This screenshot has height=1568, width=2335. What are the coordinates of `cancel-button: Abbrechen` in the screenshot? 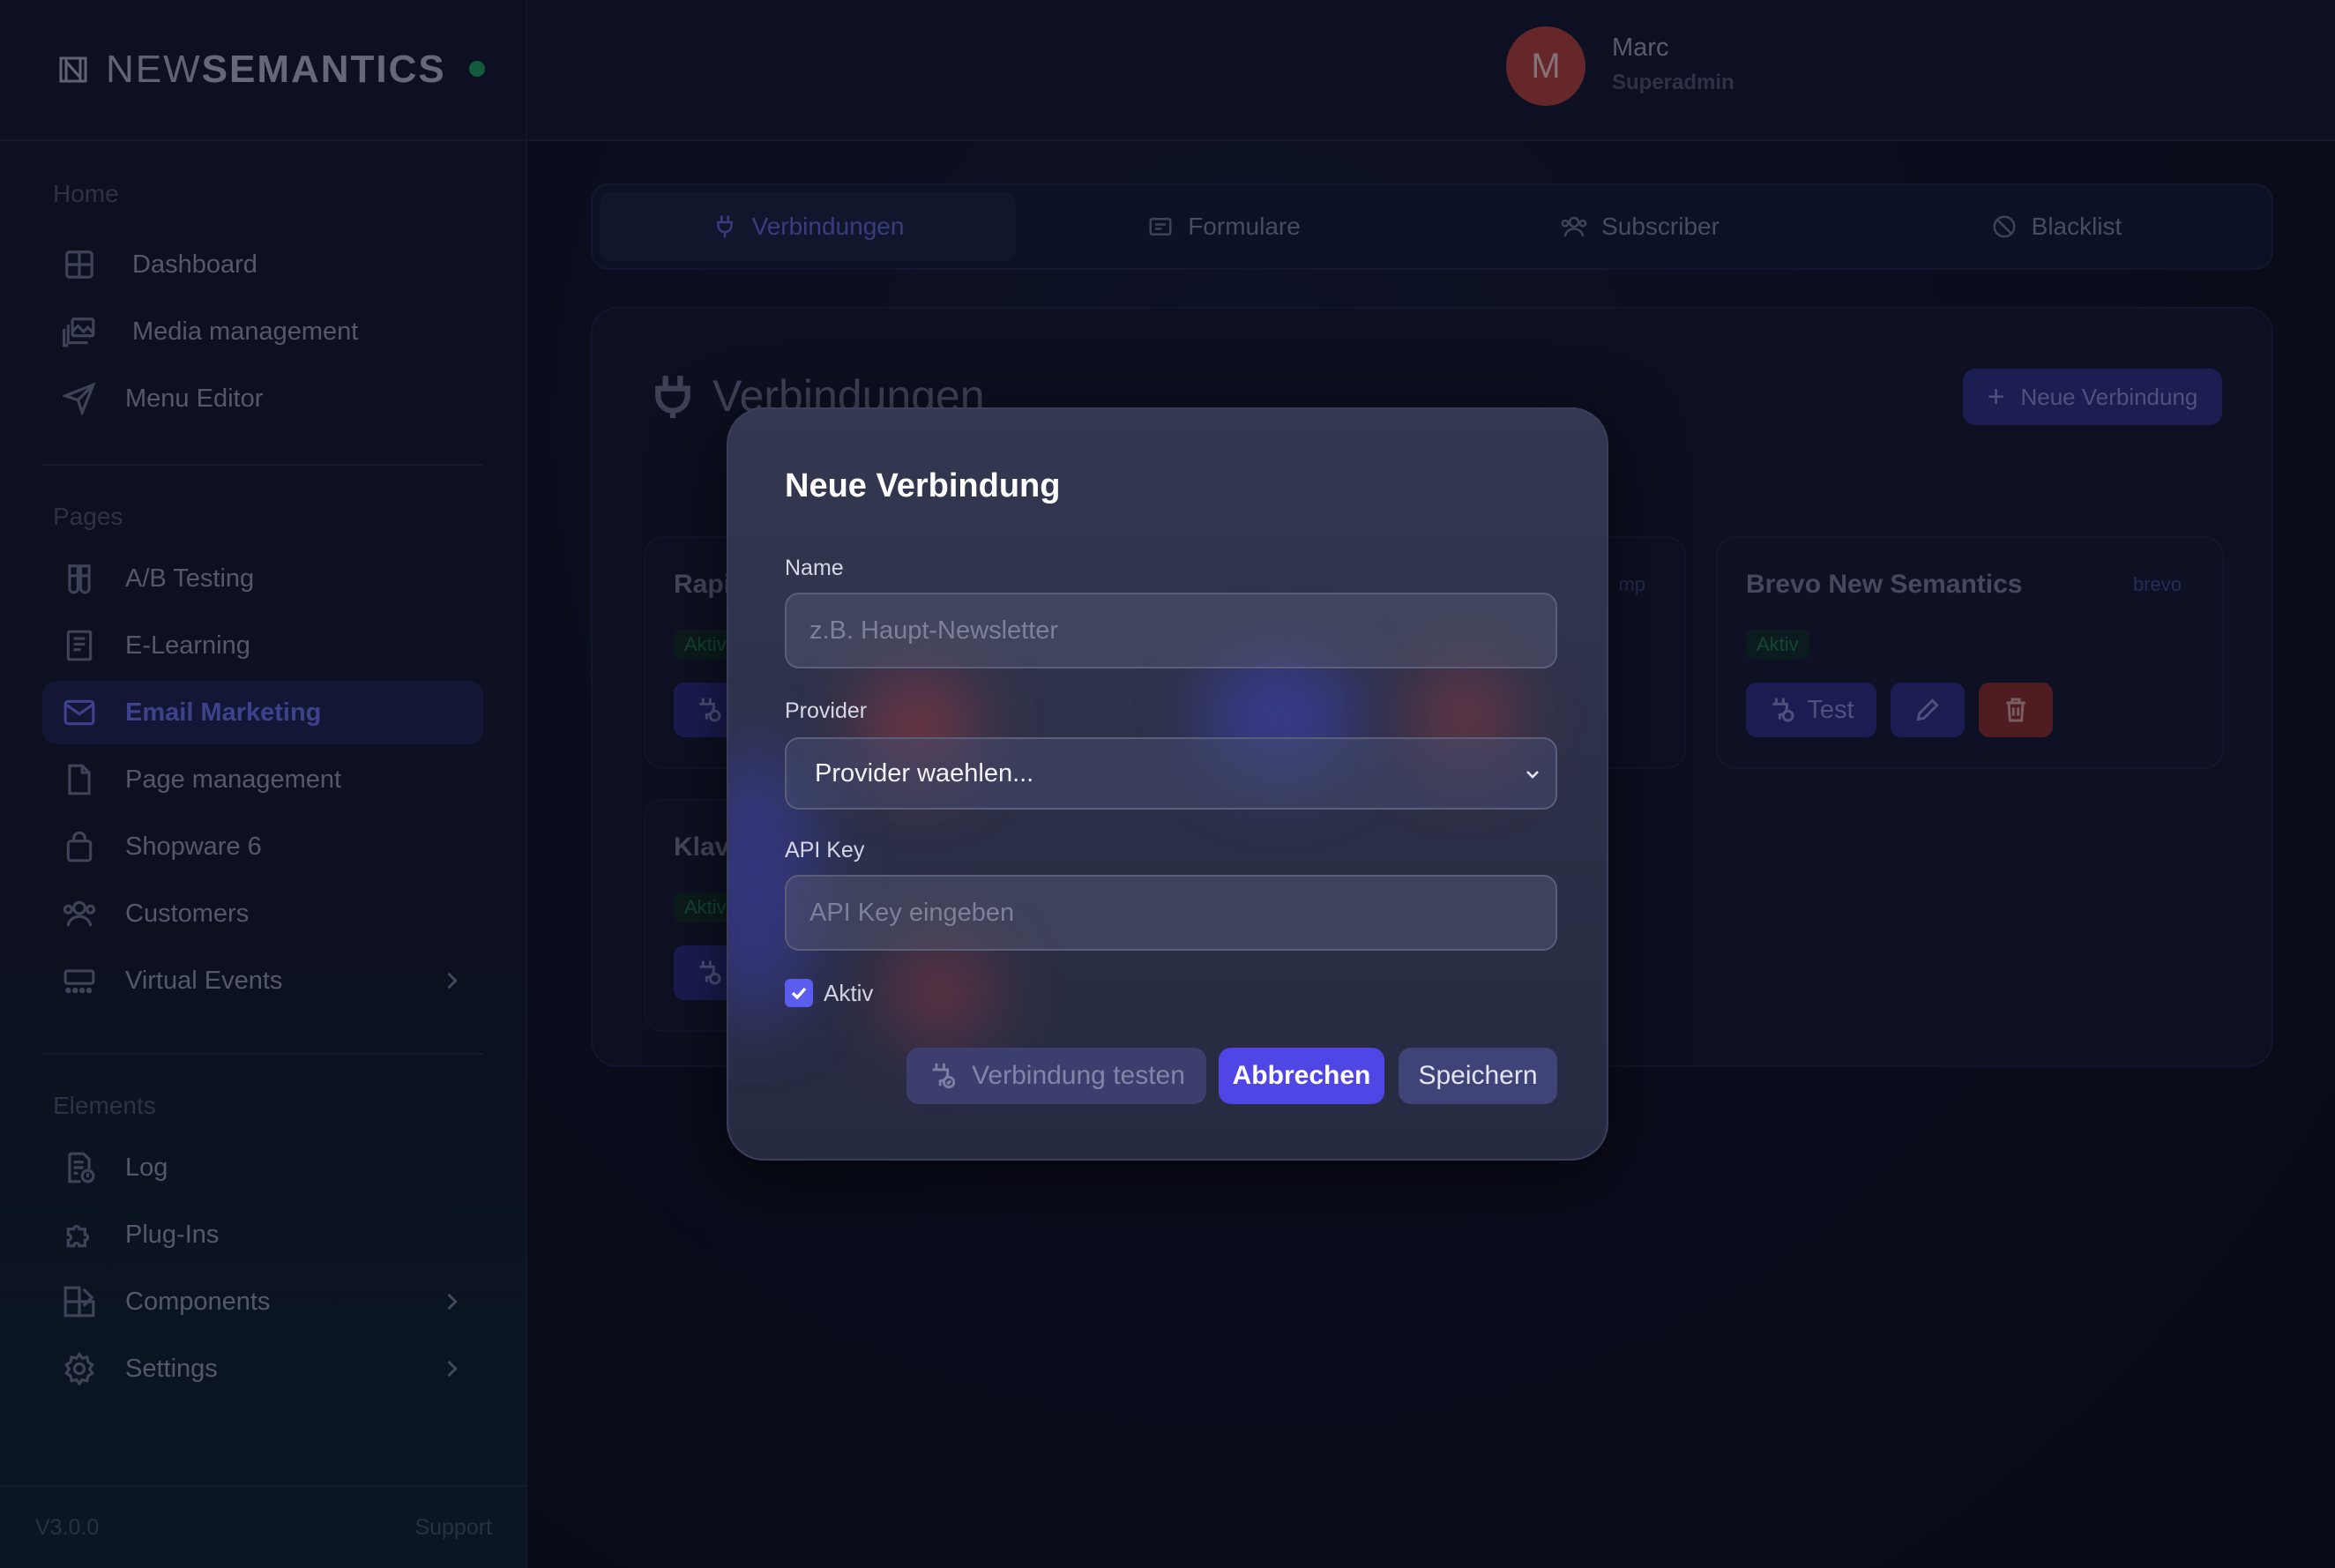 It's located at (1301, 1076).